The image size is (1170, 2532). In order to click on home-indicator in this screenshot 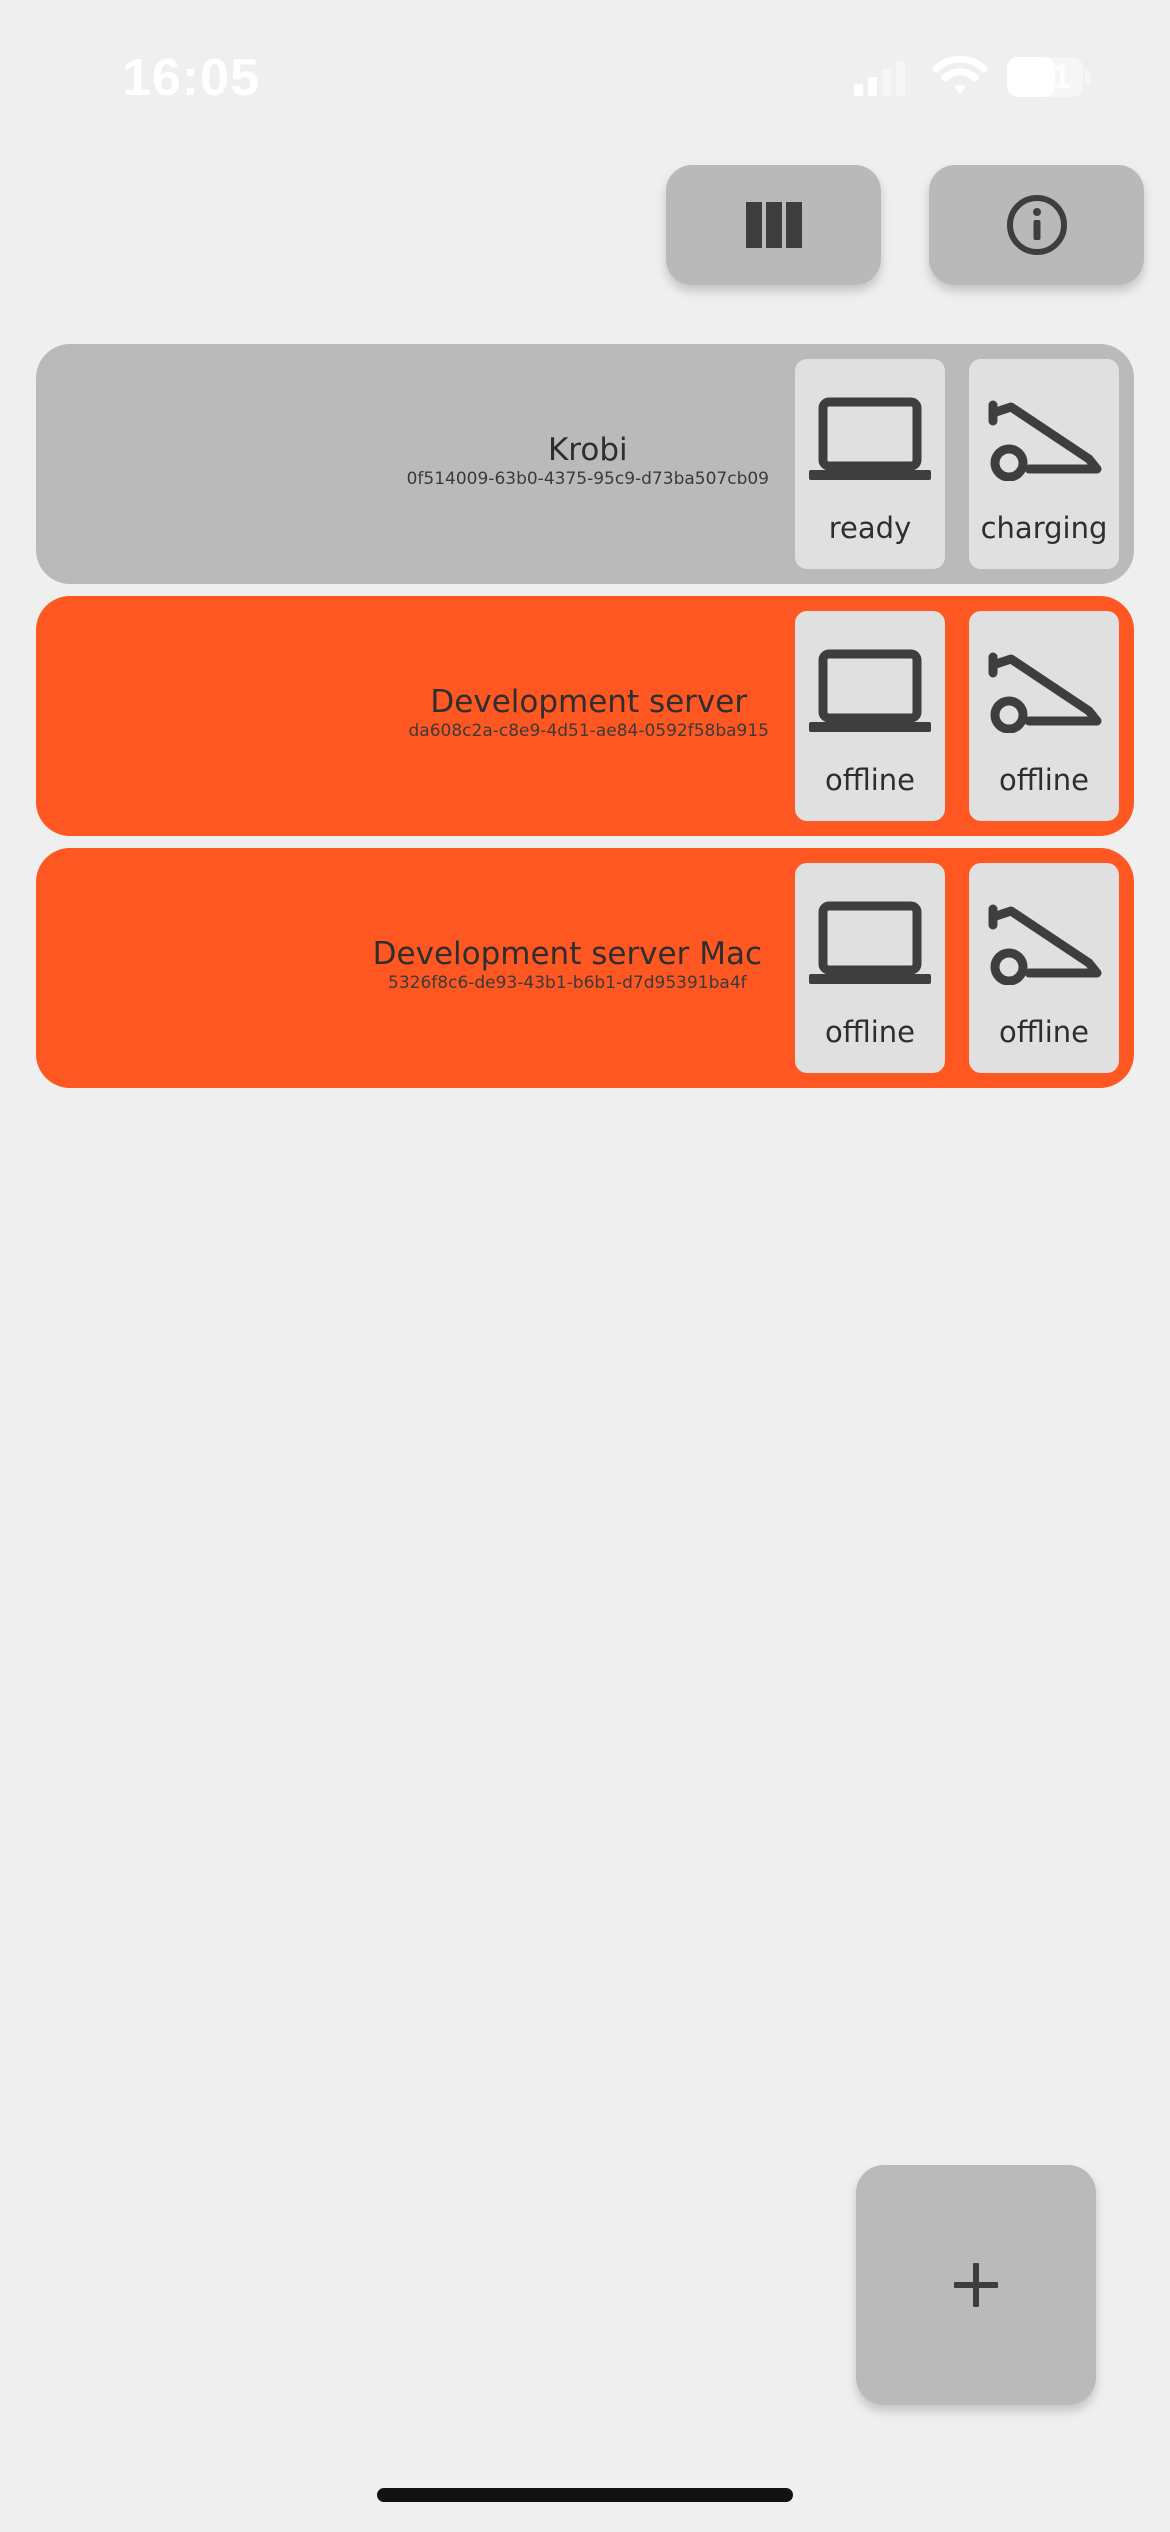, I will do `click(585, 2495)`.